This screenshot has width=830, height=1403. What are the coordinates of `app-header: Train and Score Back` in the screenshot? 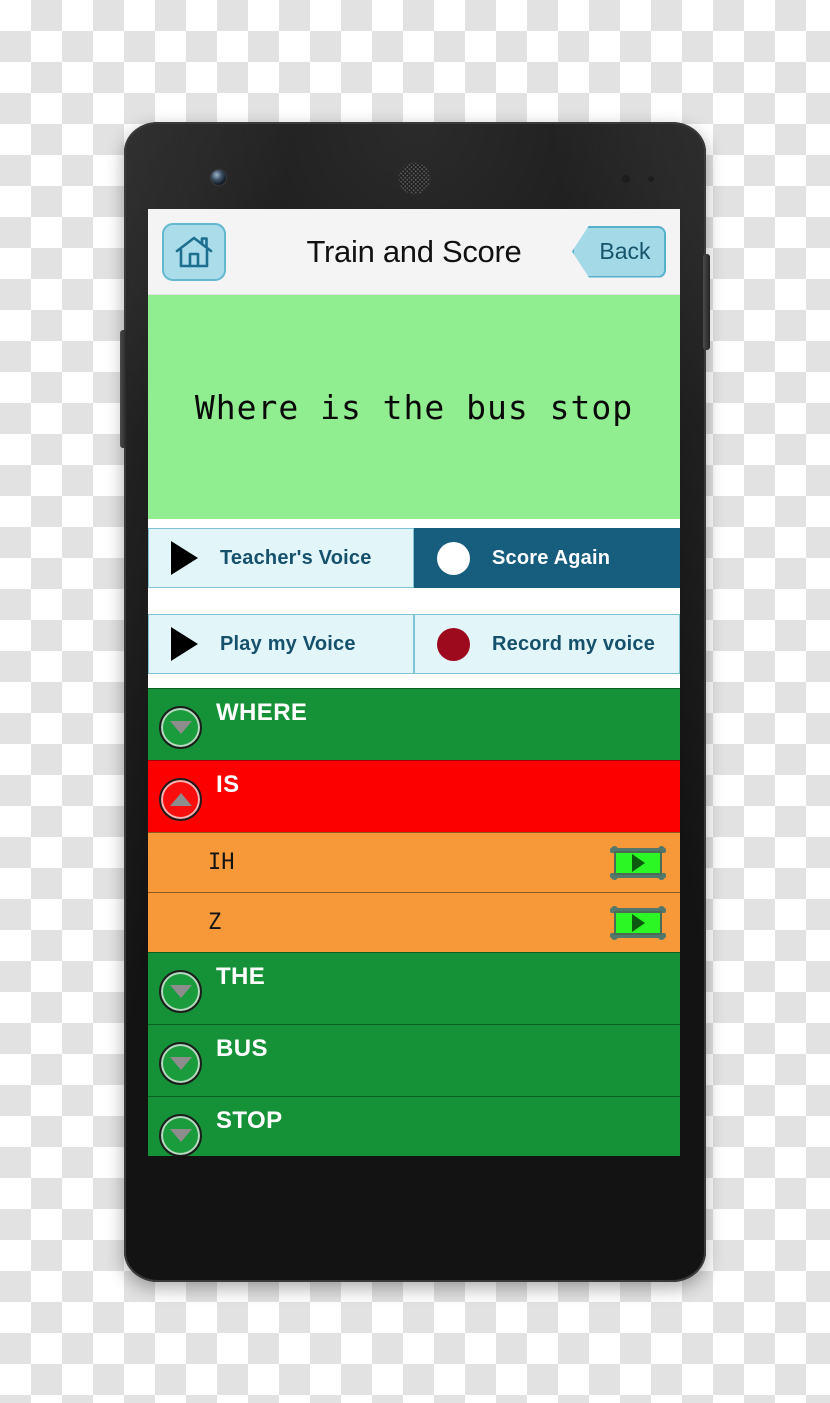 It's located at (414, 252).